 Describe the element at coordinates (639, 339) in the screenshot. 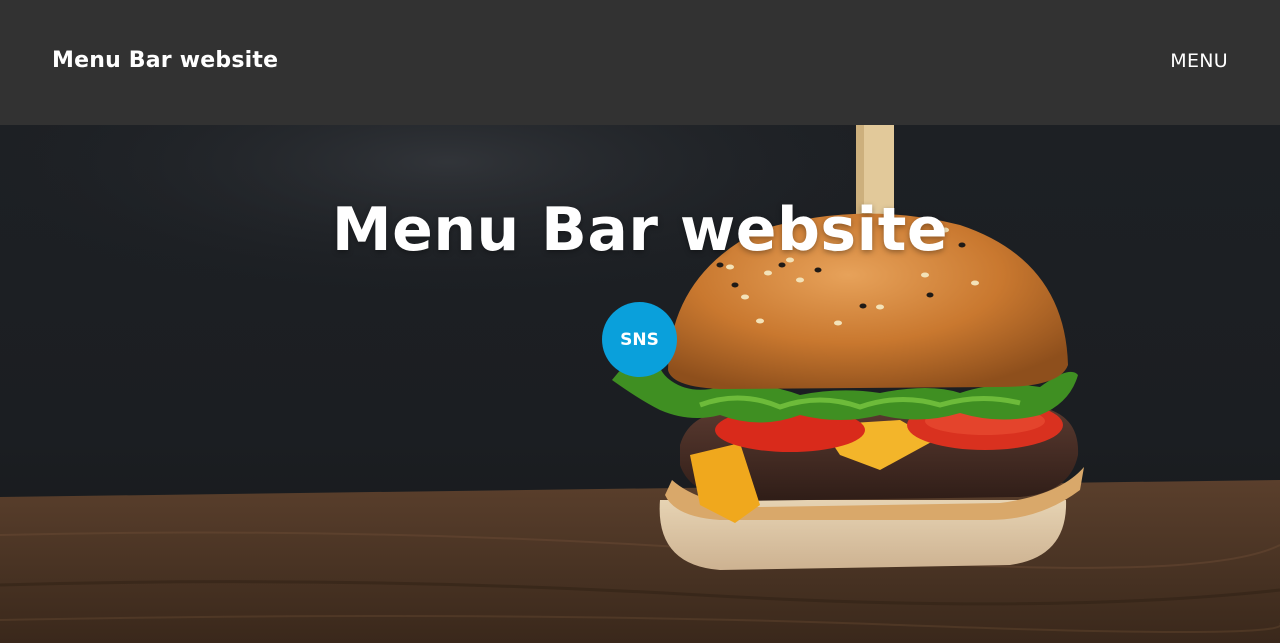

I see `sns-button: SNS` at that location.